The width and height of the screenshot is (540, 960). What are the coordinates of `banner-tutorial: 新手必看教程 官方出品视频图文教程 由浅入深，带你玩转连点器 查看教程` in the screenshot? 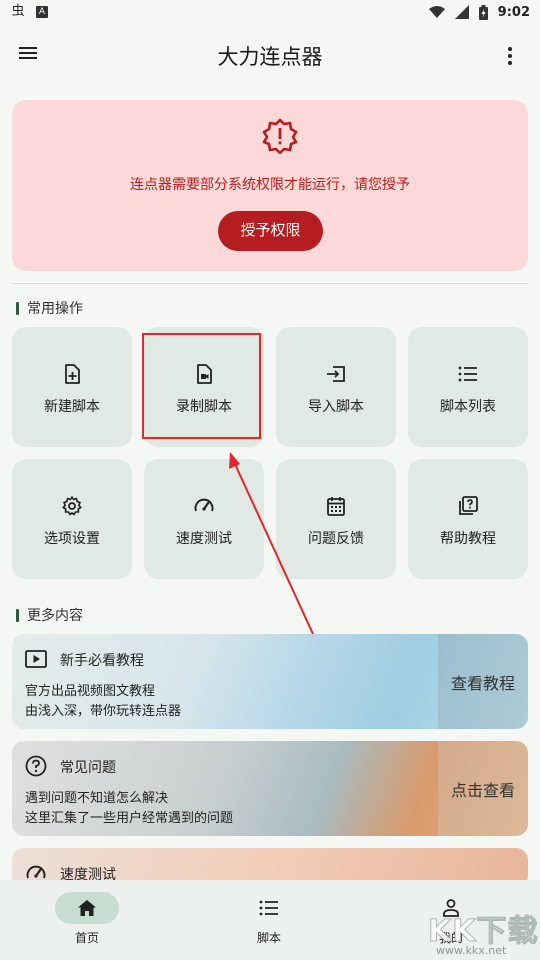 It's located at (270, 681).